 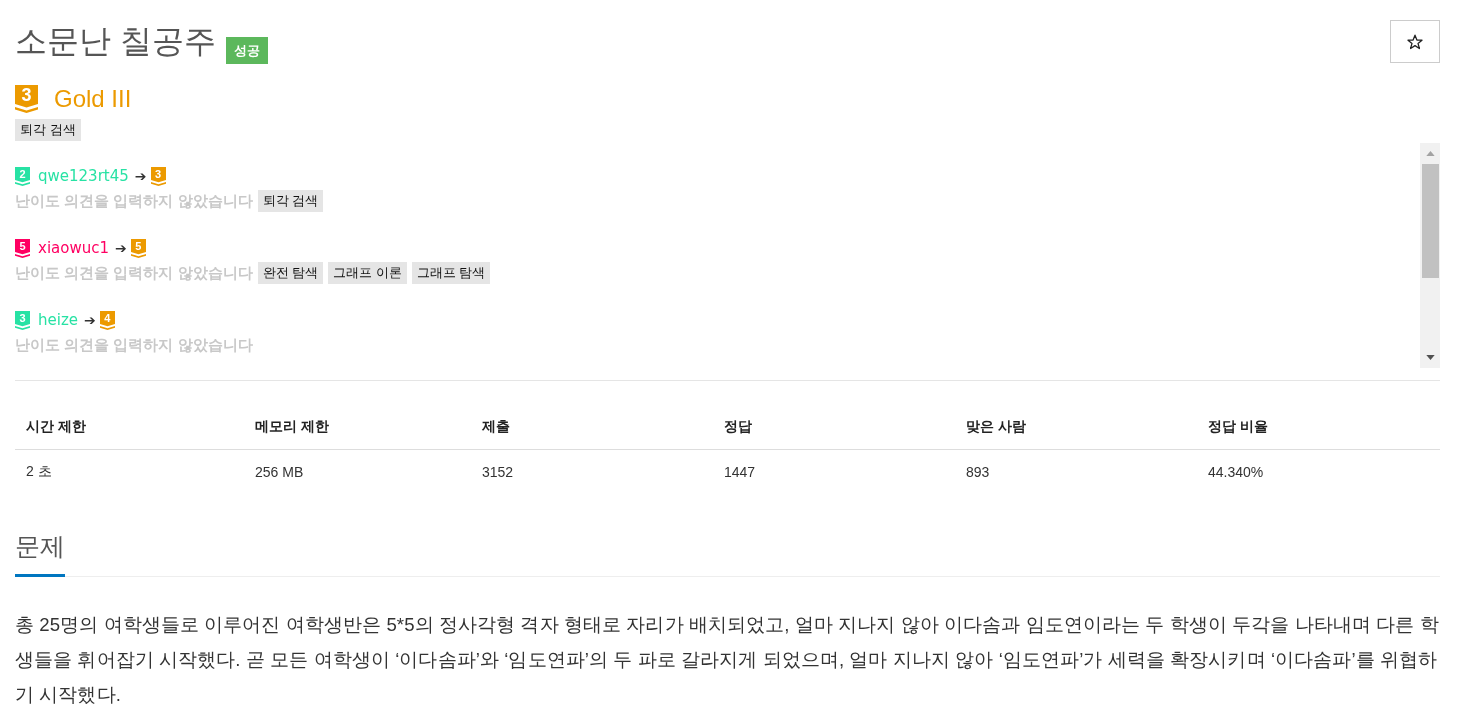 I want to click on table-cell-text: 3152, so click(x=498, y=472).